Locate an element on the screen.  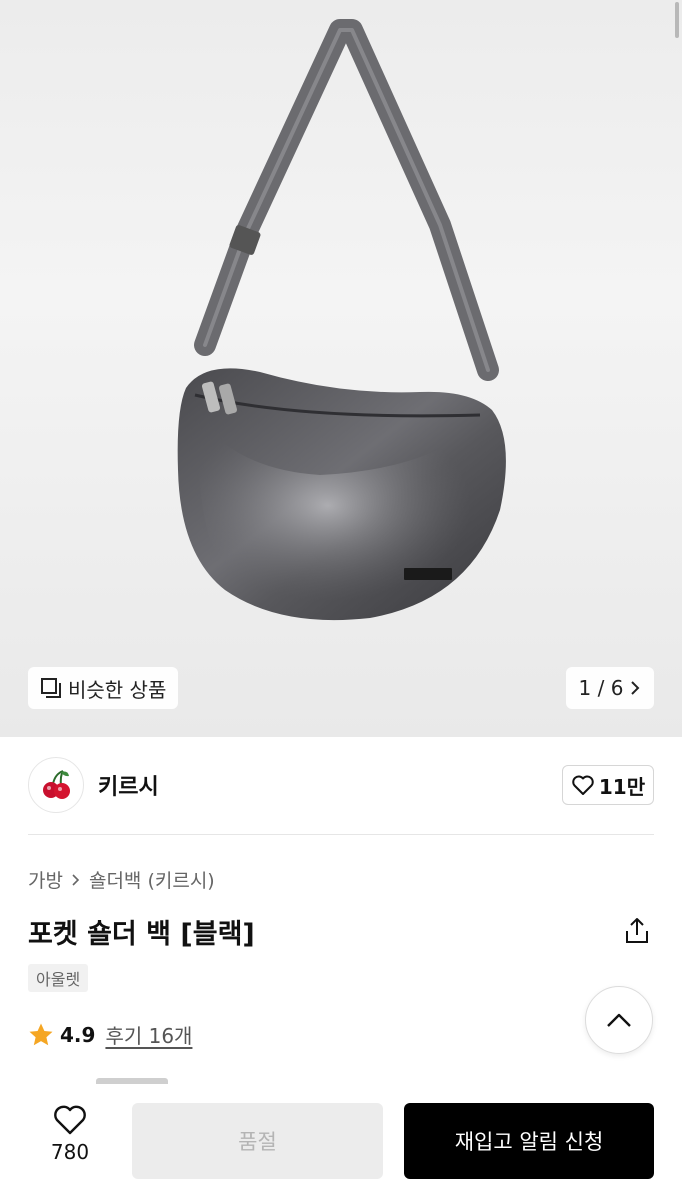
breadcrumb: 가방 숄더백 (키르시) is located at coordinates (121, 879).